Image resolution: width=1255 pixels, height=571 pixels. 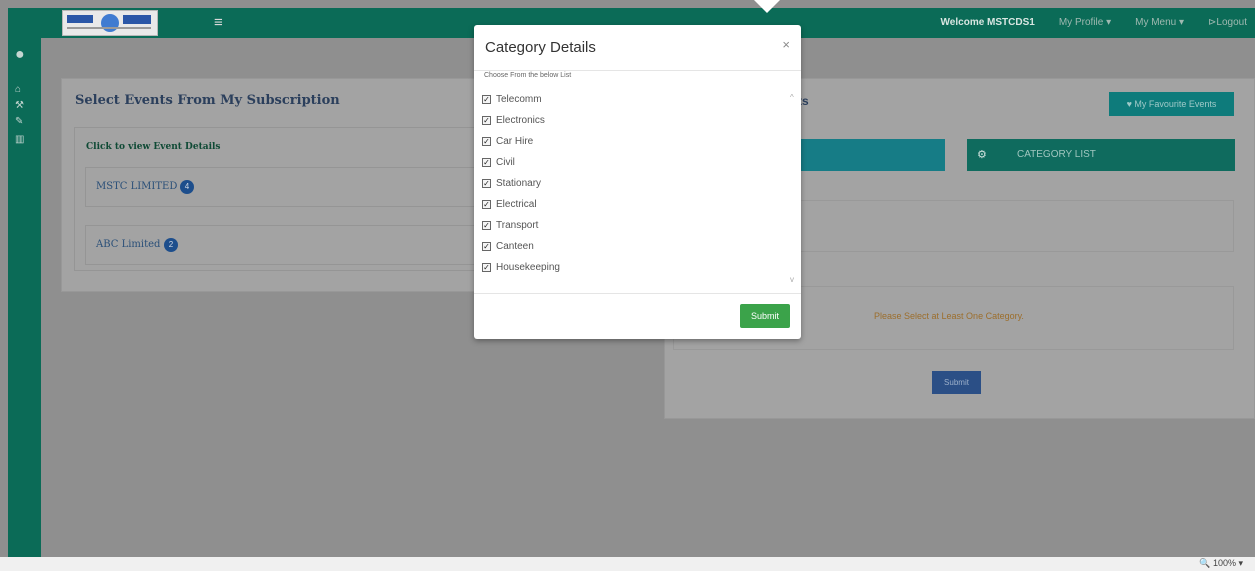 I want to click on category-telecomm: ✓ Telecomm, so click(x=512, y=99).